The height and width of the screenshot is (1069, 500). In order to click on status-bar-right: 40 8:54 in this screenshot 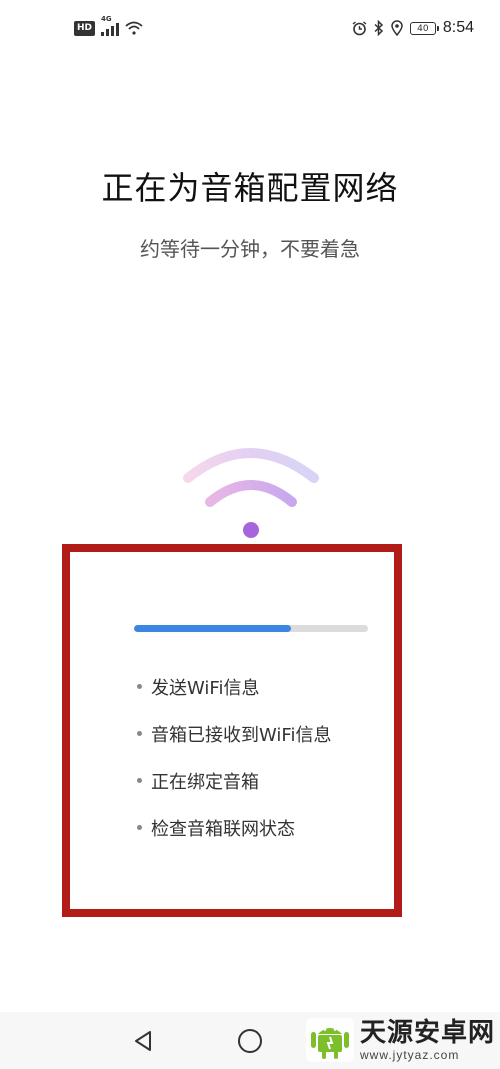, I will do `click(413, 28)`.